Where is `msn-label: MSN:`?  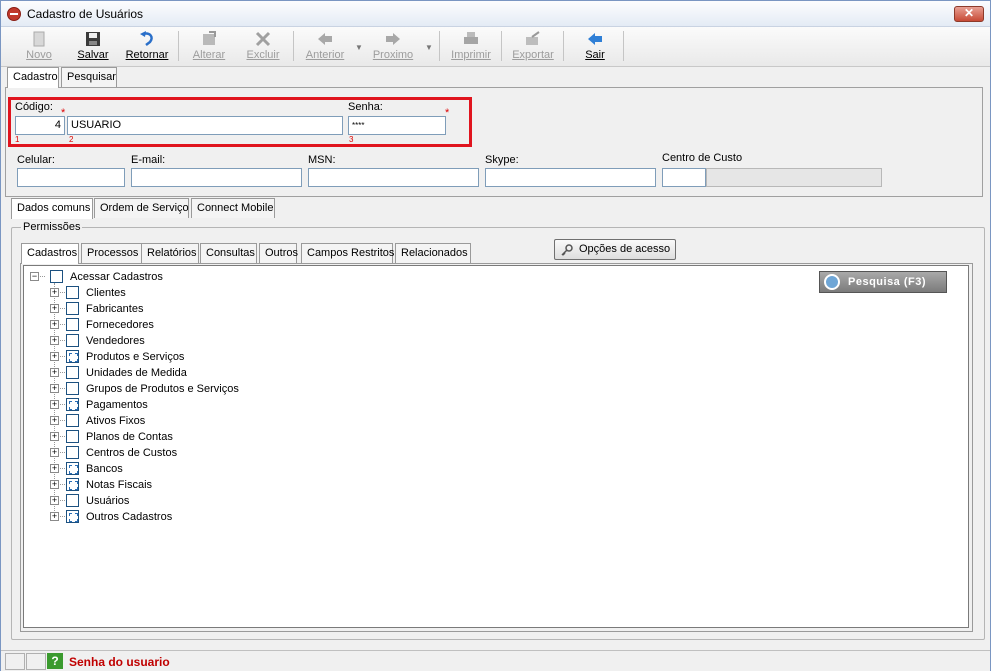
msn-label: MSN: is located at coordinates (322, 160).